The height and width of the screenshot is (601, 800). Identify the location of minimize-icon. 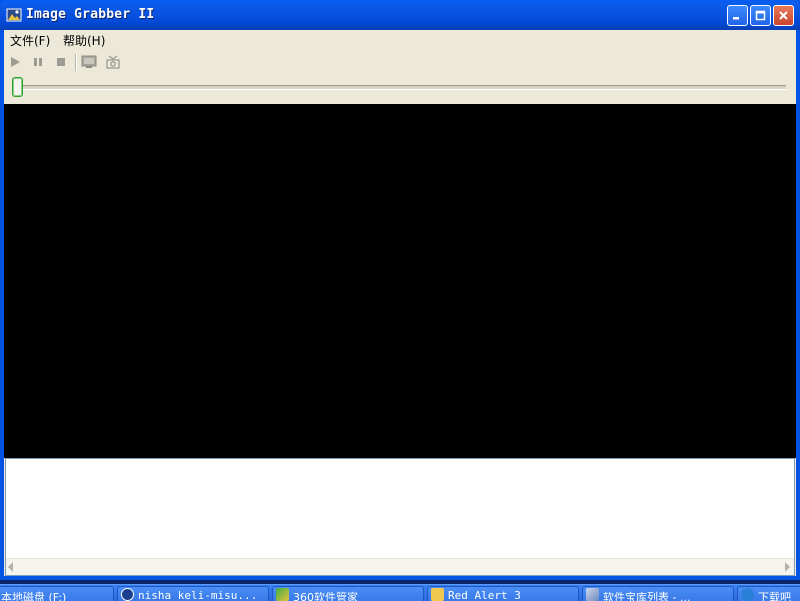
(736, 18).